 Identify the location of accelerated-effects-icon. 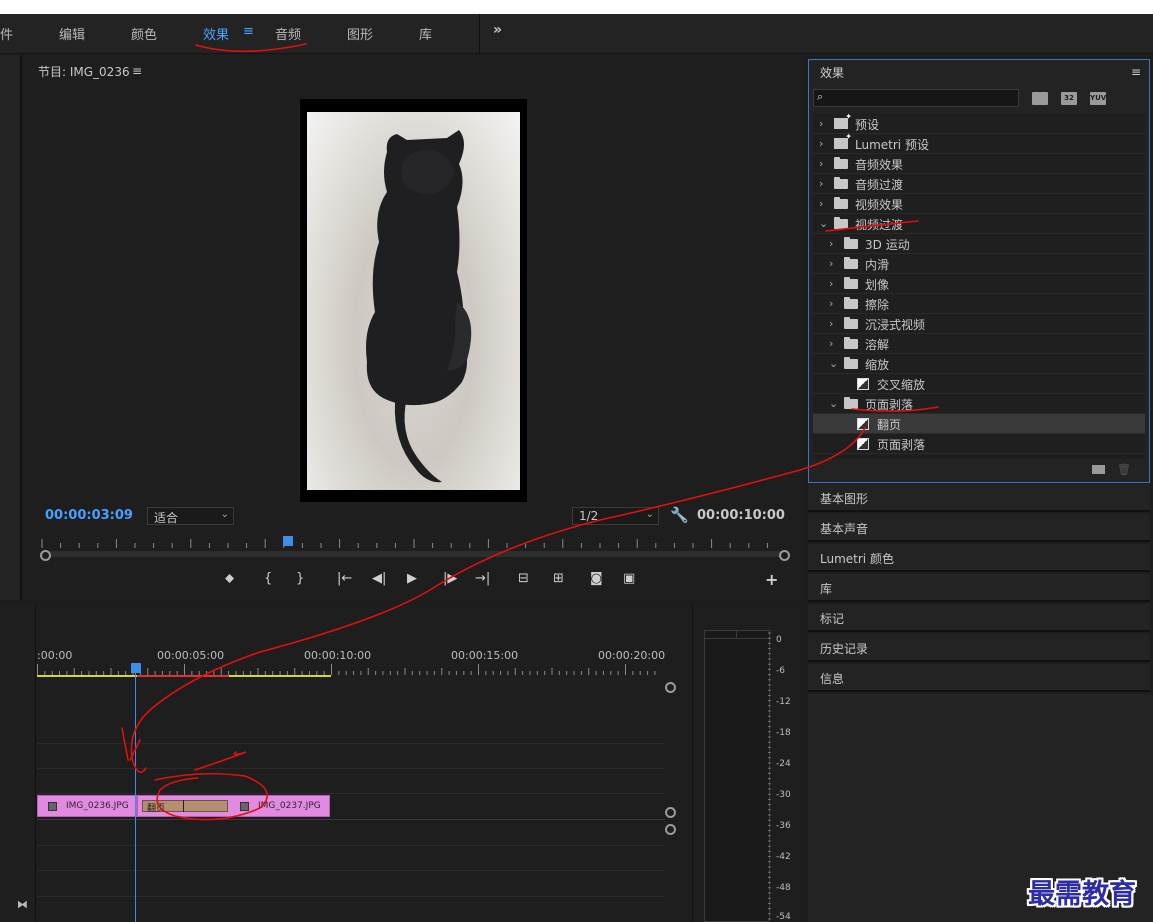
(1040, 98).